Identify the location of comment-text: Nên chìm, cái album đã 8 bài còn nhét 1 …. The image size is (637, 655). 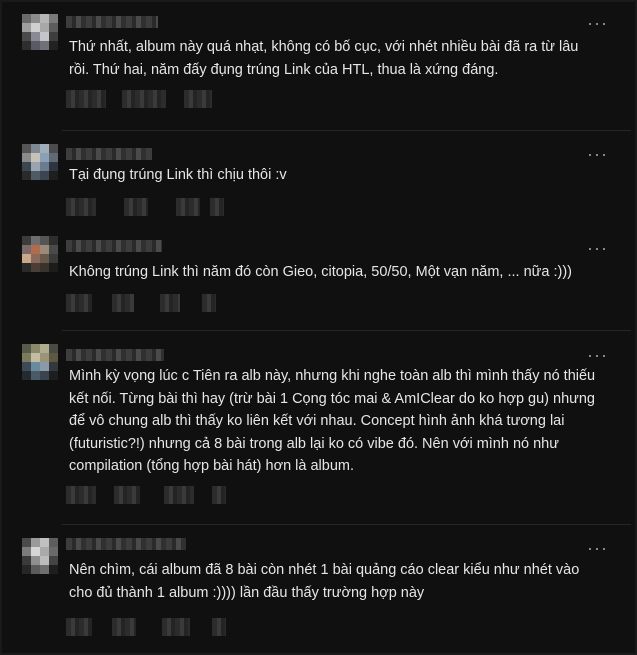
(324, 581).